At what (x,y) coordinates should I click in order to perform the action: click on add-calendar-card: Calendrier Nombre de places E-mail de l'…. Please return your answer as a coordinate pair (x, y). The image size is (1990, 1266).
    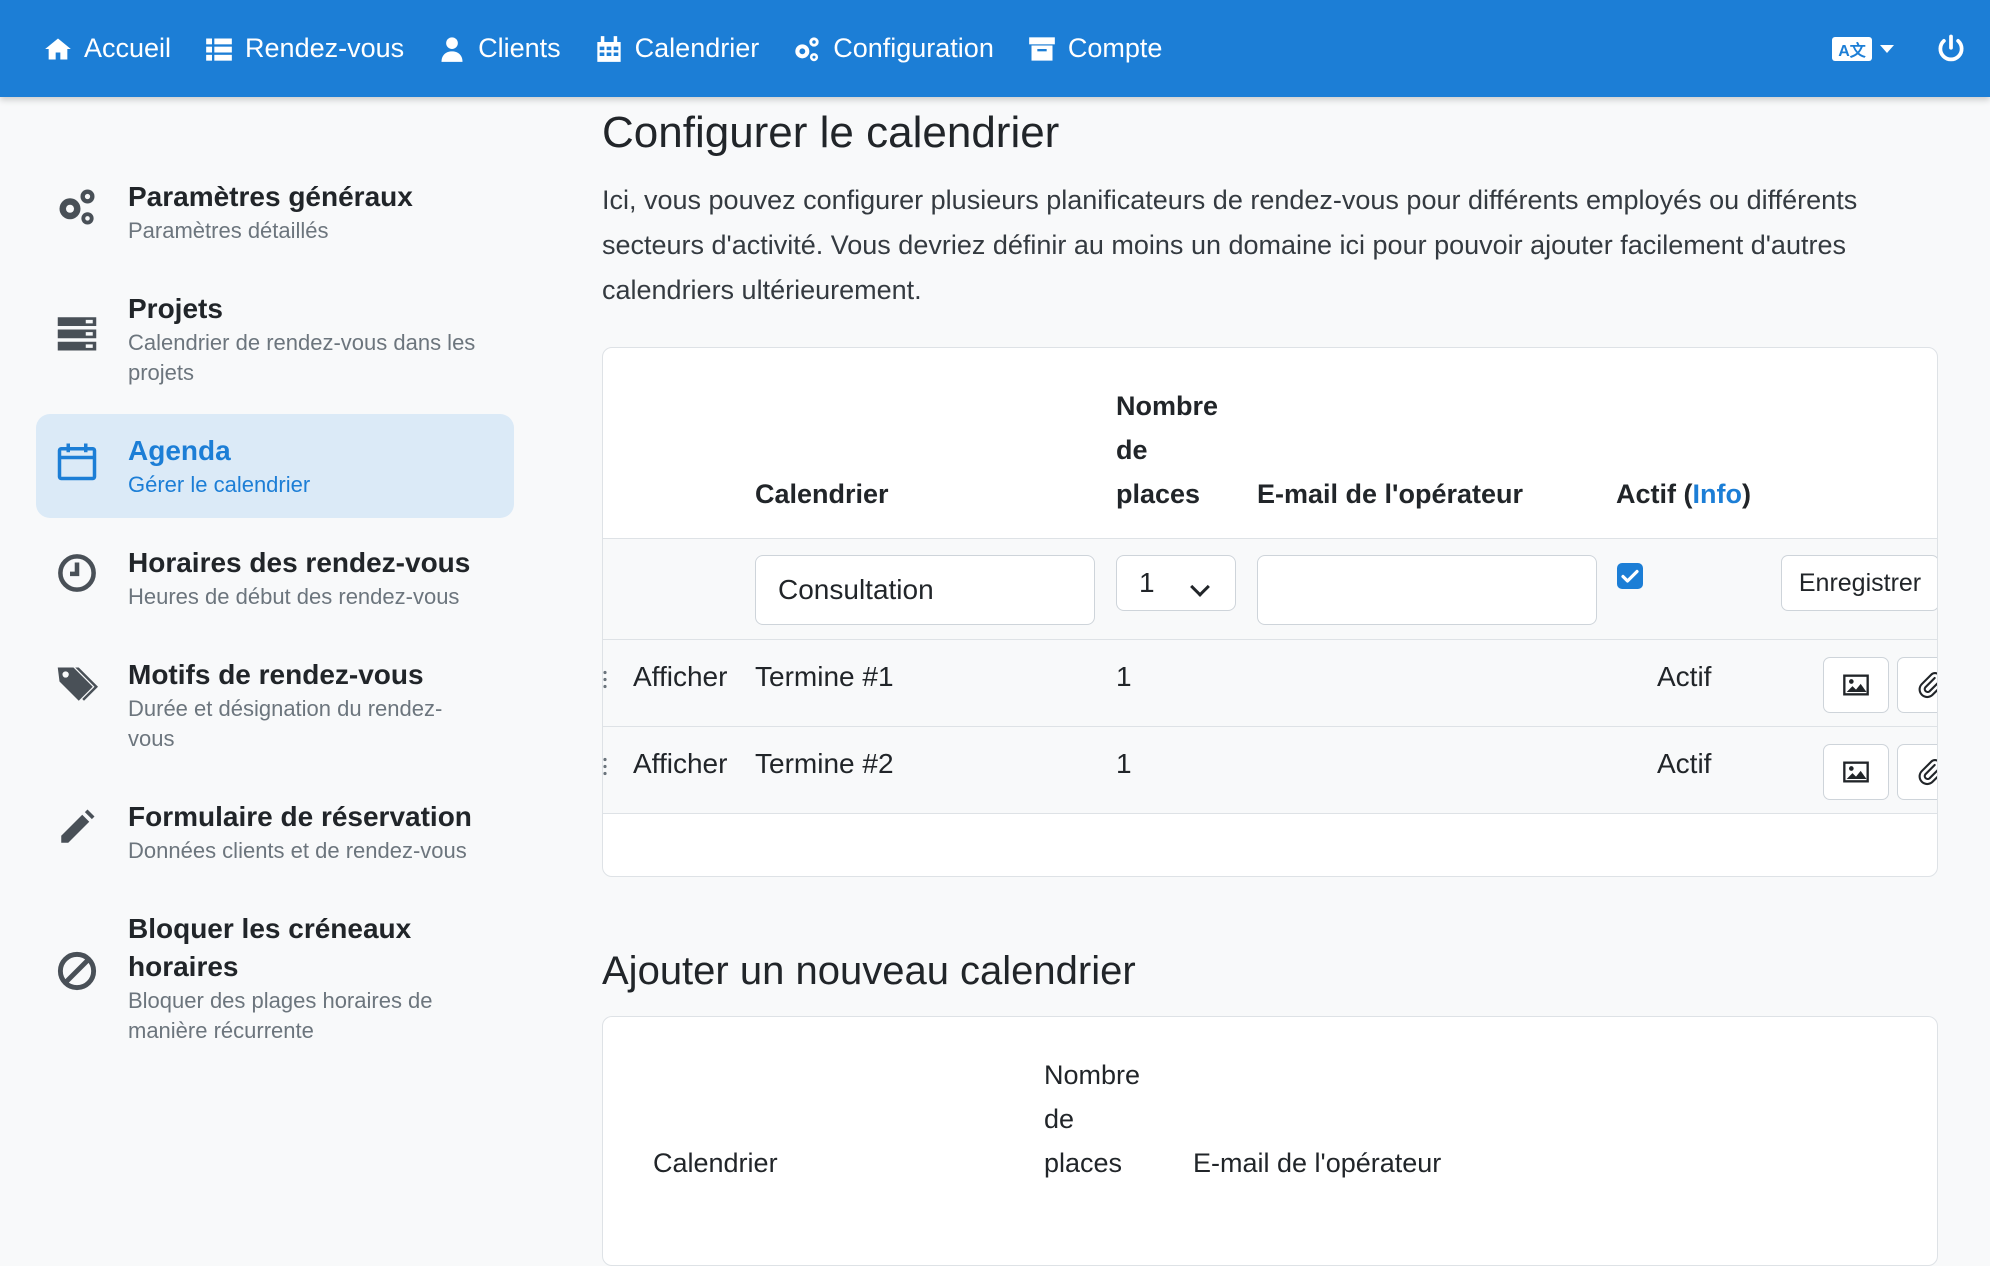
    Looking at the image, I should click on (1270, 1141).